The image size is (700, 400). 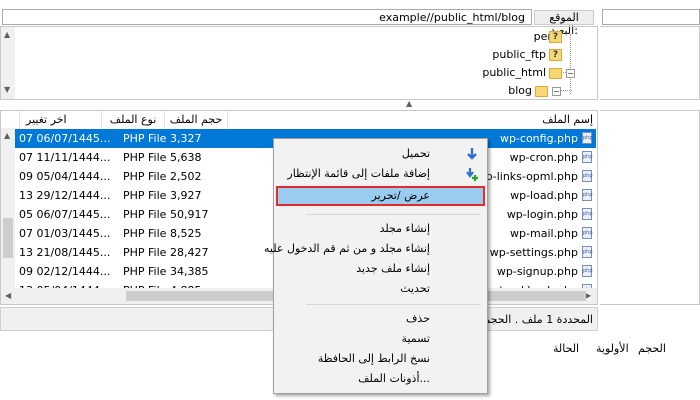 I want to click on cell-name: wp-config.php, so click(x=538, y=138).